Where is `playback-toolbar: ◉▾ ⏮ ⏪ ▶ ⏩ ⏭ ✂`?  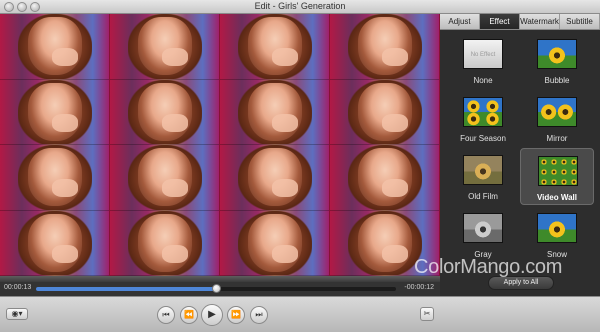 playback-toolbar: ◉▾ ⏮ ⏪ ▶ ⏩ ⏭ ✂ is located at coordinates (300, 314).